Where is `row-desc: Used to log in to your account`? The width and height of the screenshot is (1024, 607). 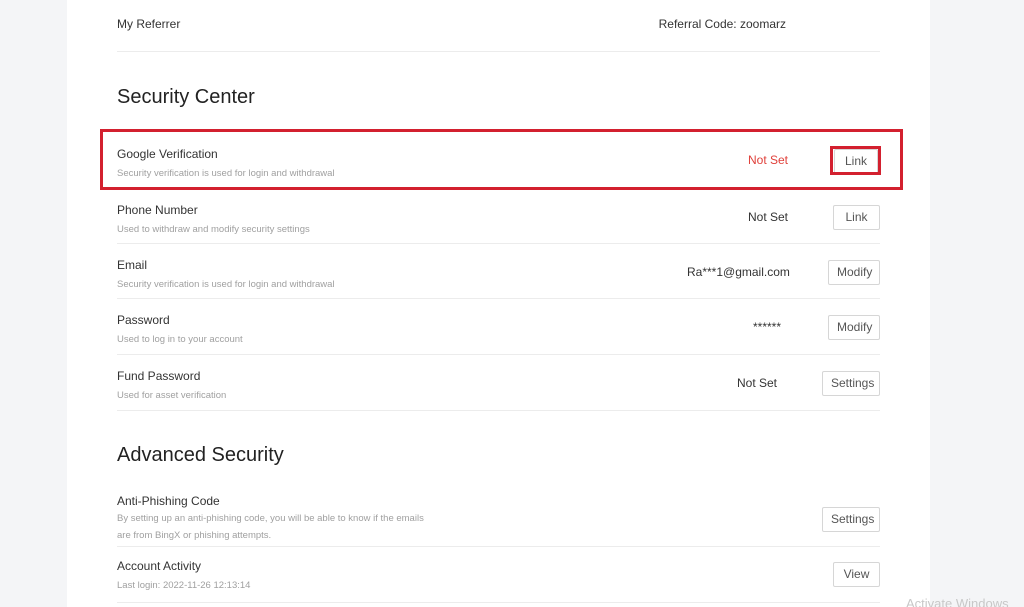
row-desc: Used to log in to your account is located at coordinates (180, 339).